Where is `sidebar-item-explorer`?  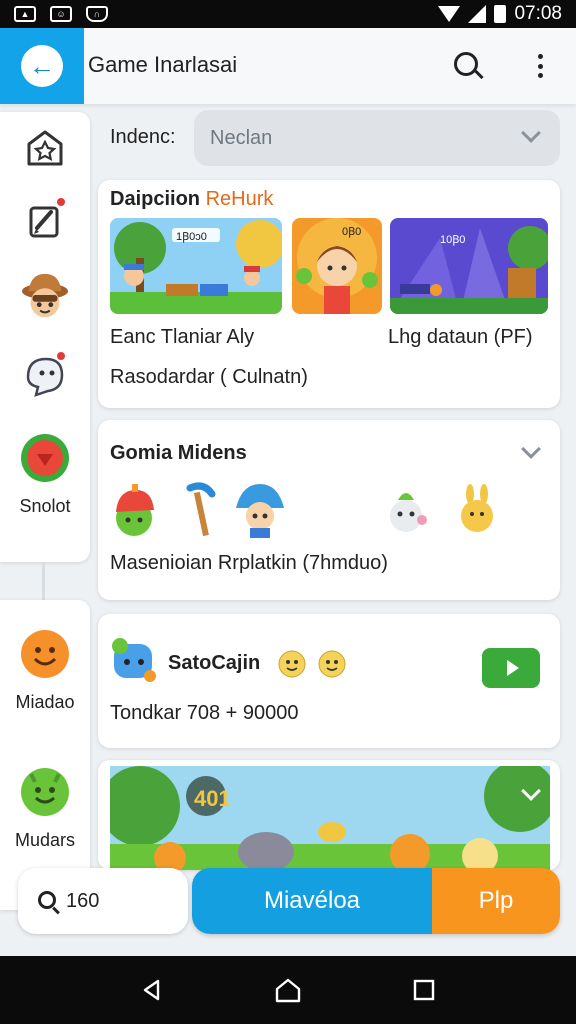
sidebar-item-explorer is located at coordinates (45, 296).